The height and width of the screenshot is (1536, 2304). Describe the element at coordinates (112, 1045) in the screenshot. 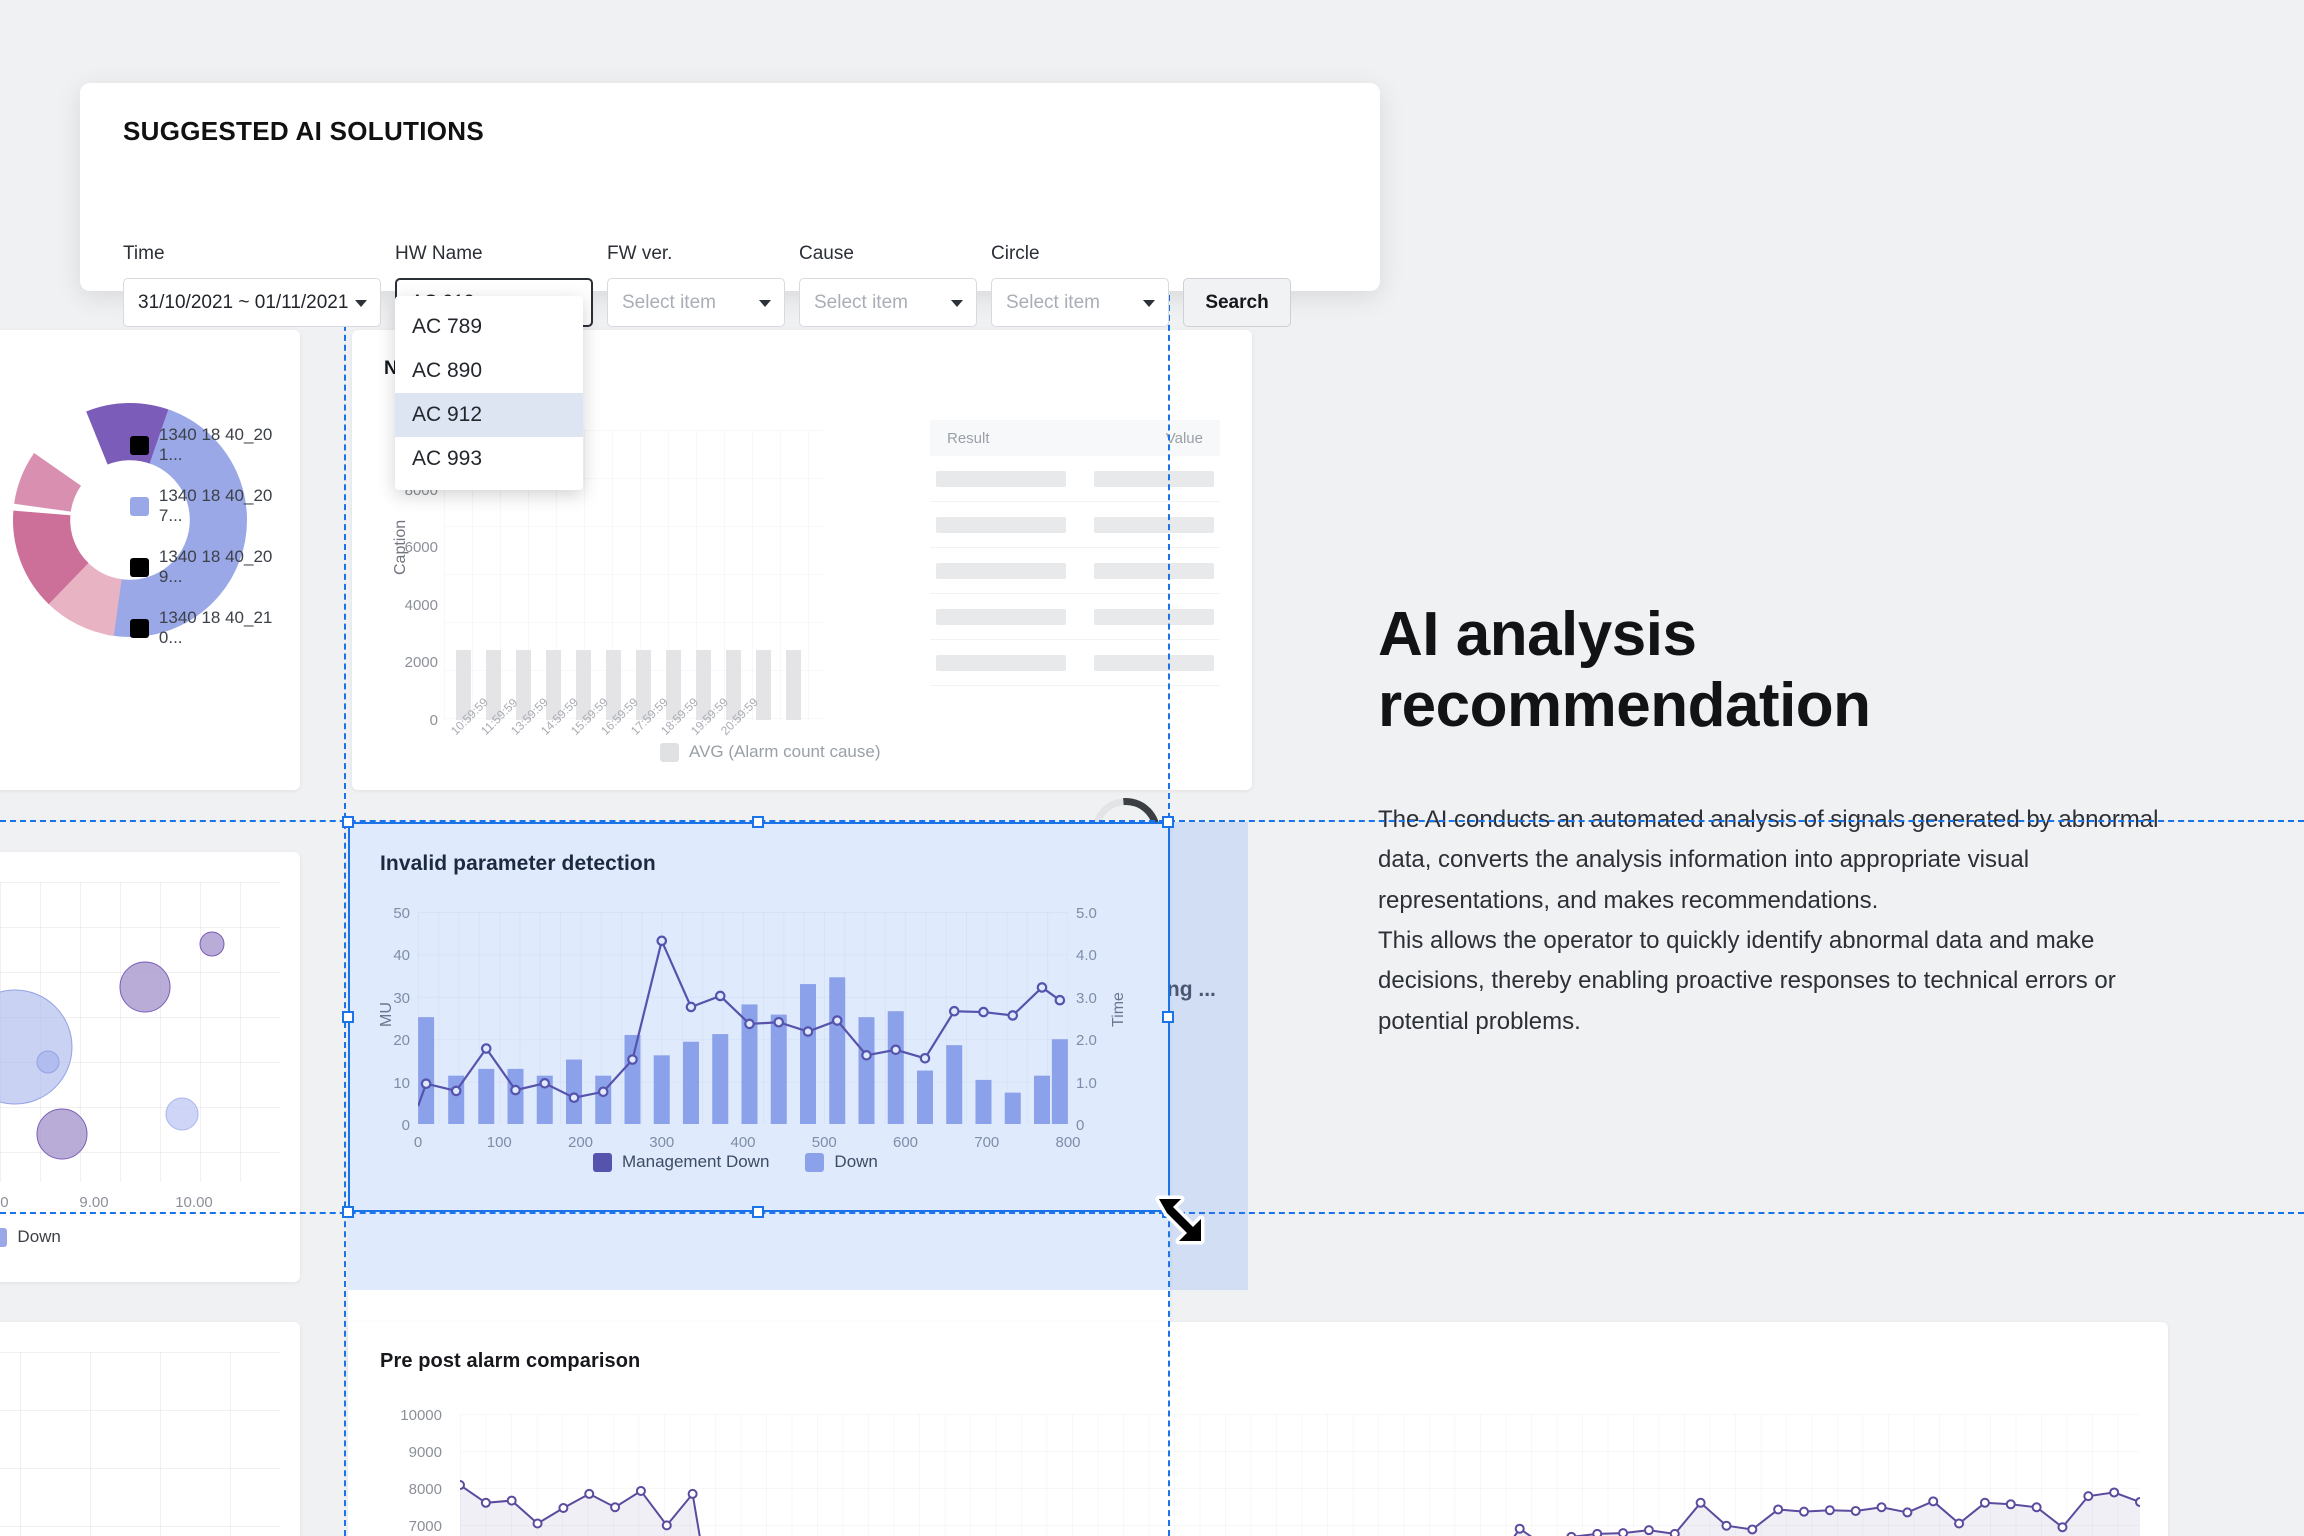

I see `bubble-chart` at that location.